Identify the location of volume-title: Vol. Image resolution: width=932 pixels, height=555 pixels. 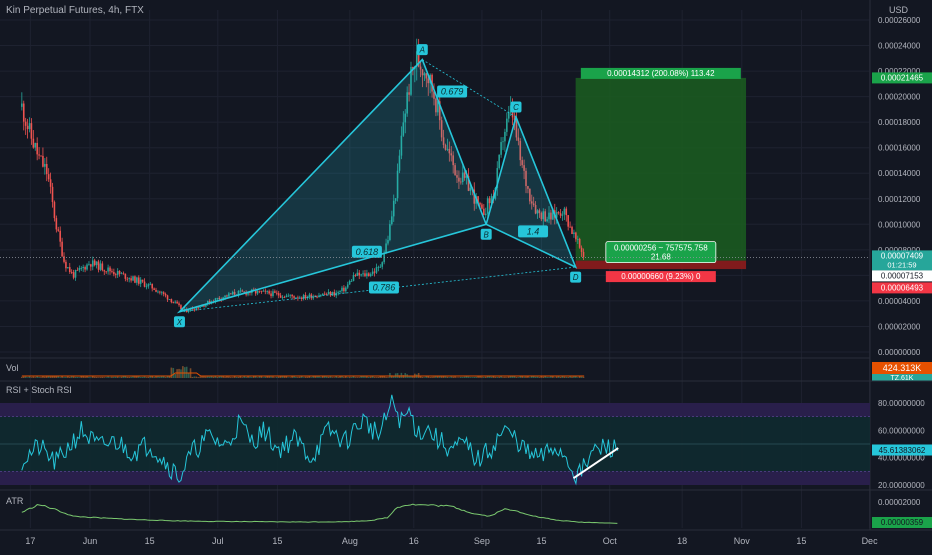
(12, 368).